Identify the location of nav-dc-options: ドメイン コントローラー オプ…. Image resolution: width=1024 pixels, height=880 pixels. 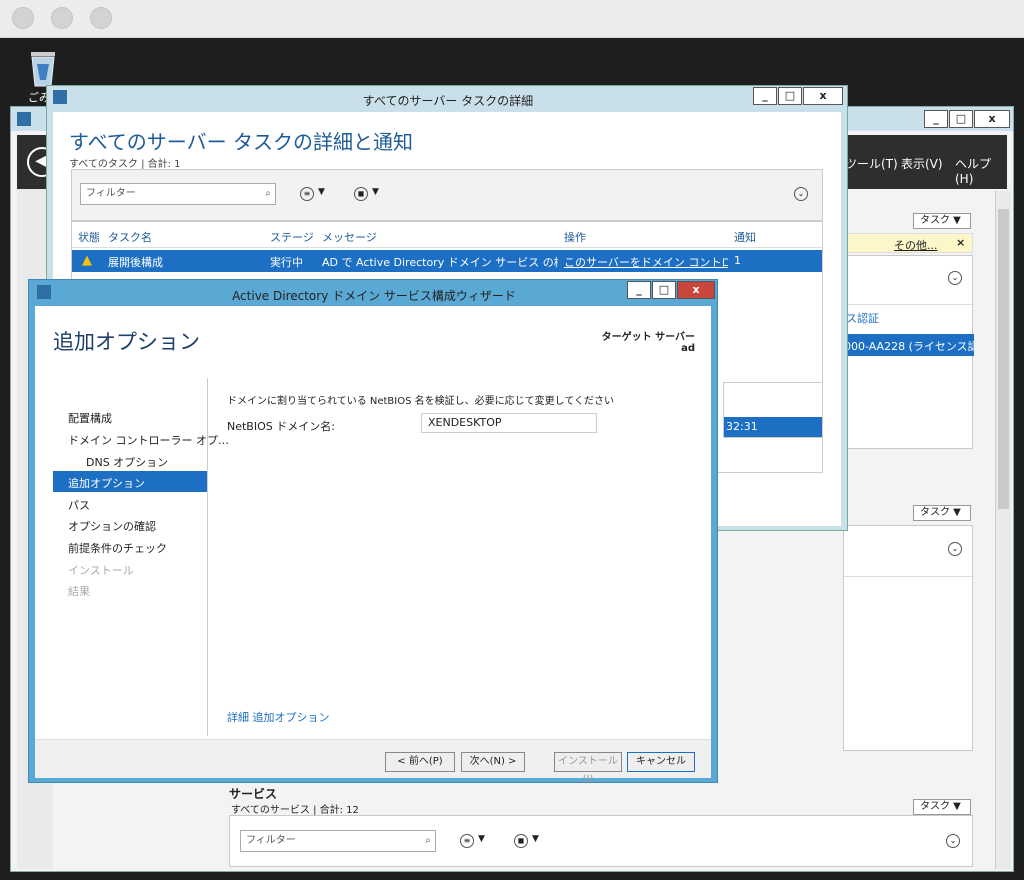
(148, 440).